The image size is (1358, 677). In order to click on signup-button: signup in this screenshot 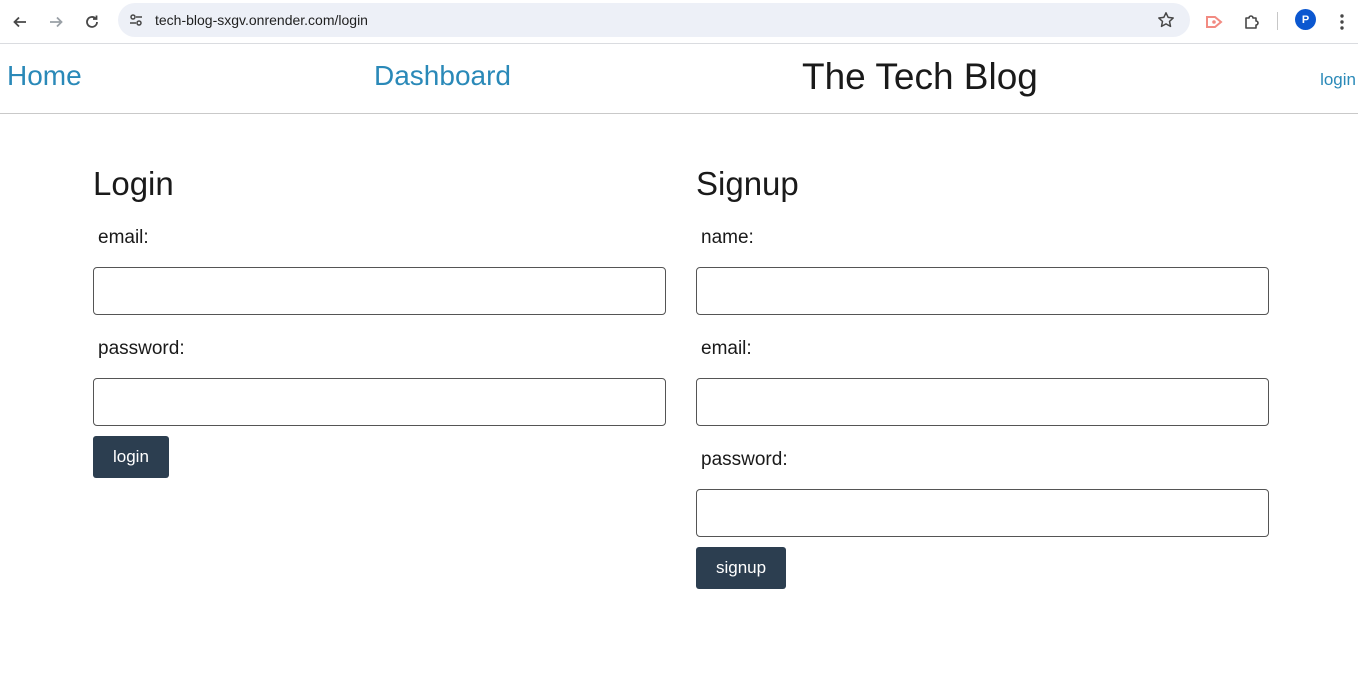, I will do `click(741, 568)`.